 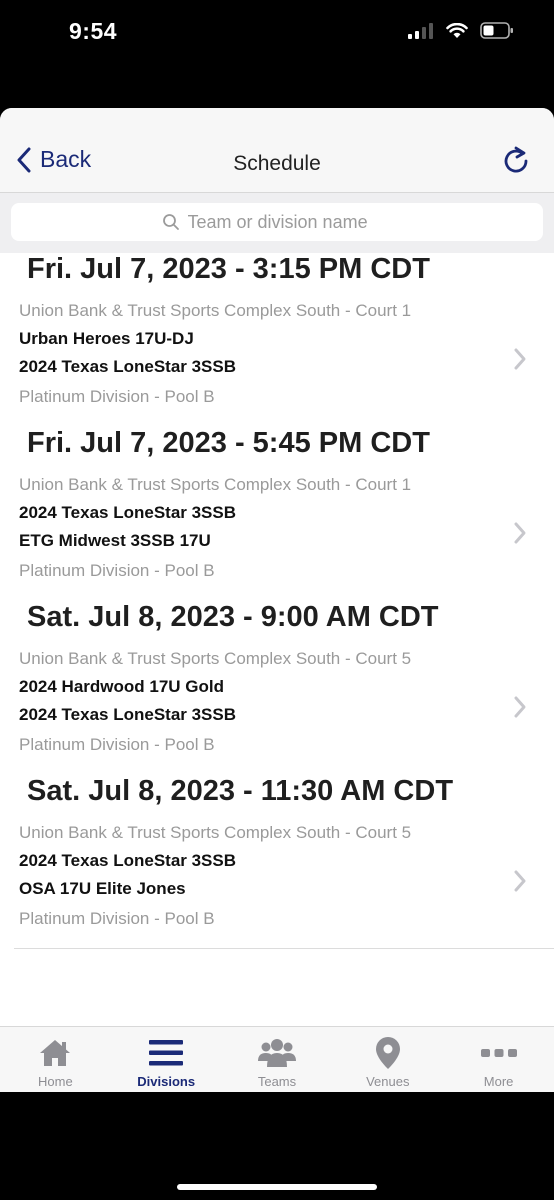 I want to click on game-team-1: Urban Heroes 17U-DJ, so click(x=106, y=338).